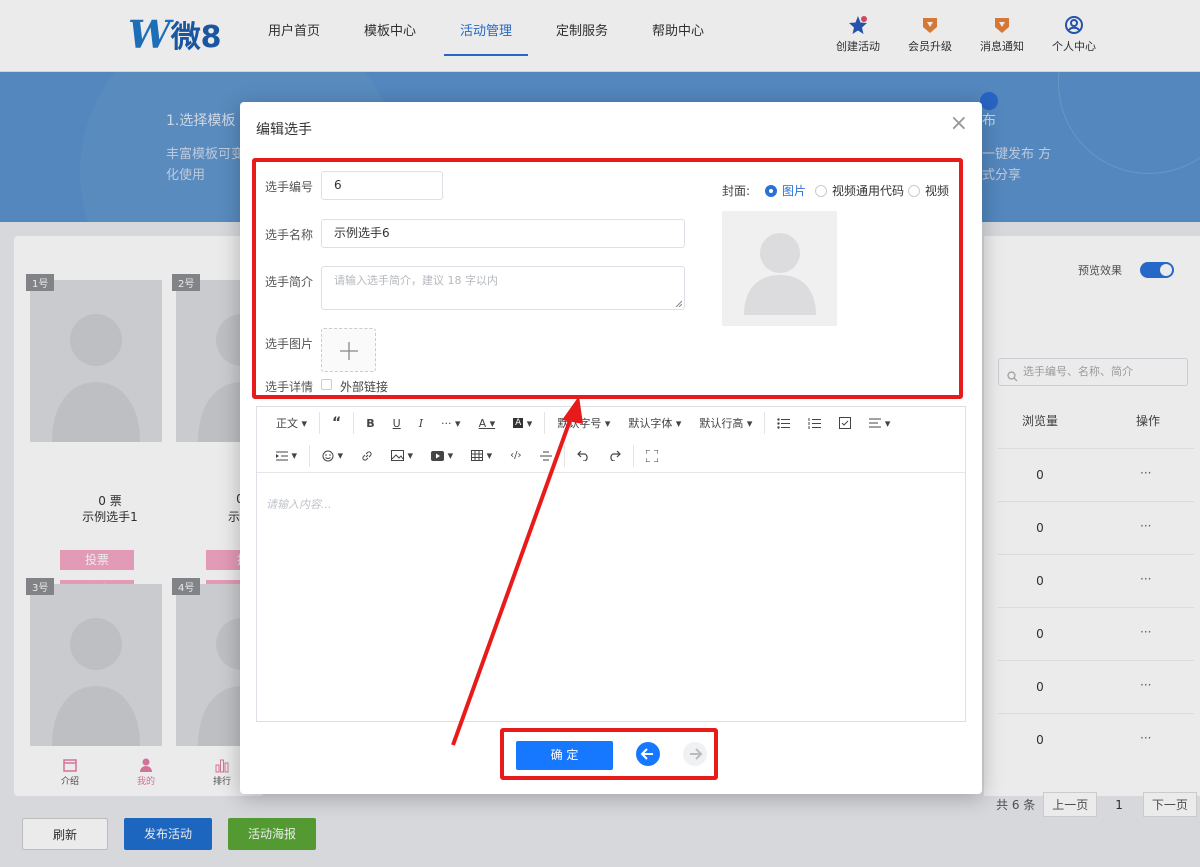  I want to click on link-icon, so click(367, 456).